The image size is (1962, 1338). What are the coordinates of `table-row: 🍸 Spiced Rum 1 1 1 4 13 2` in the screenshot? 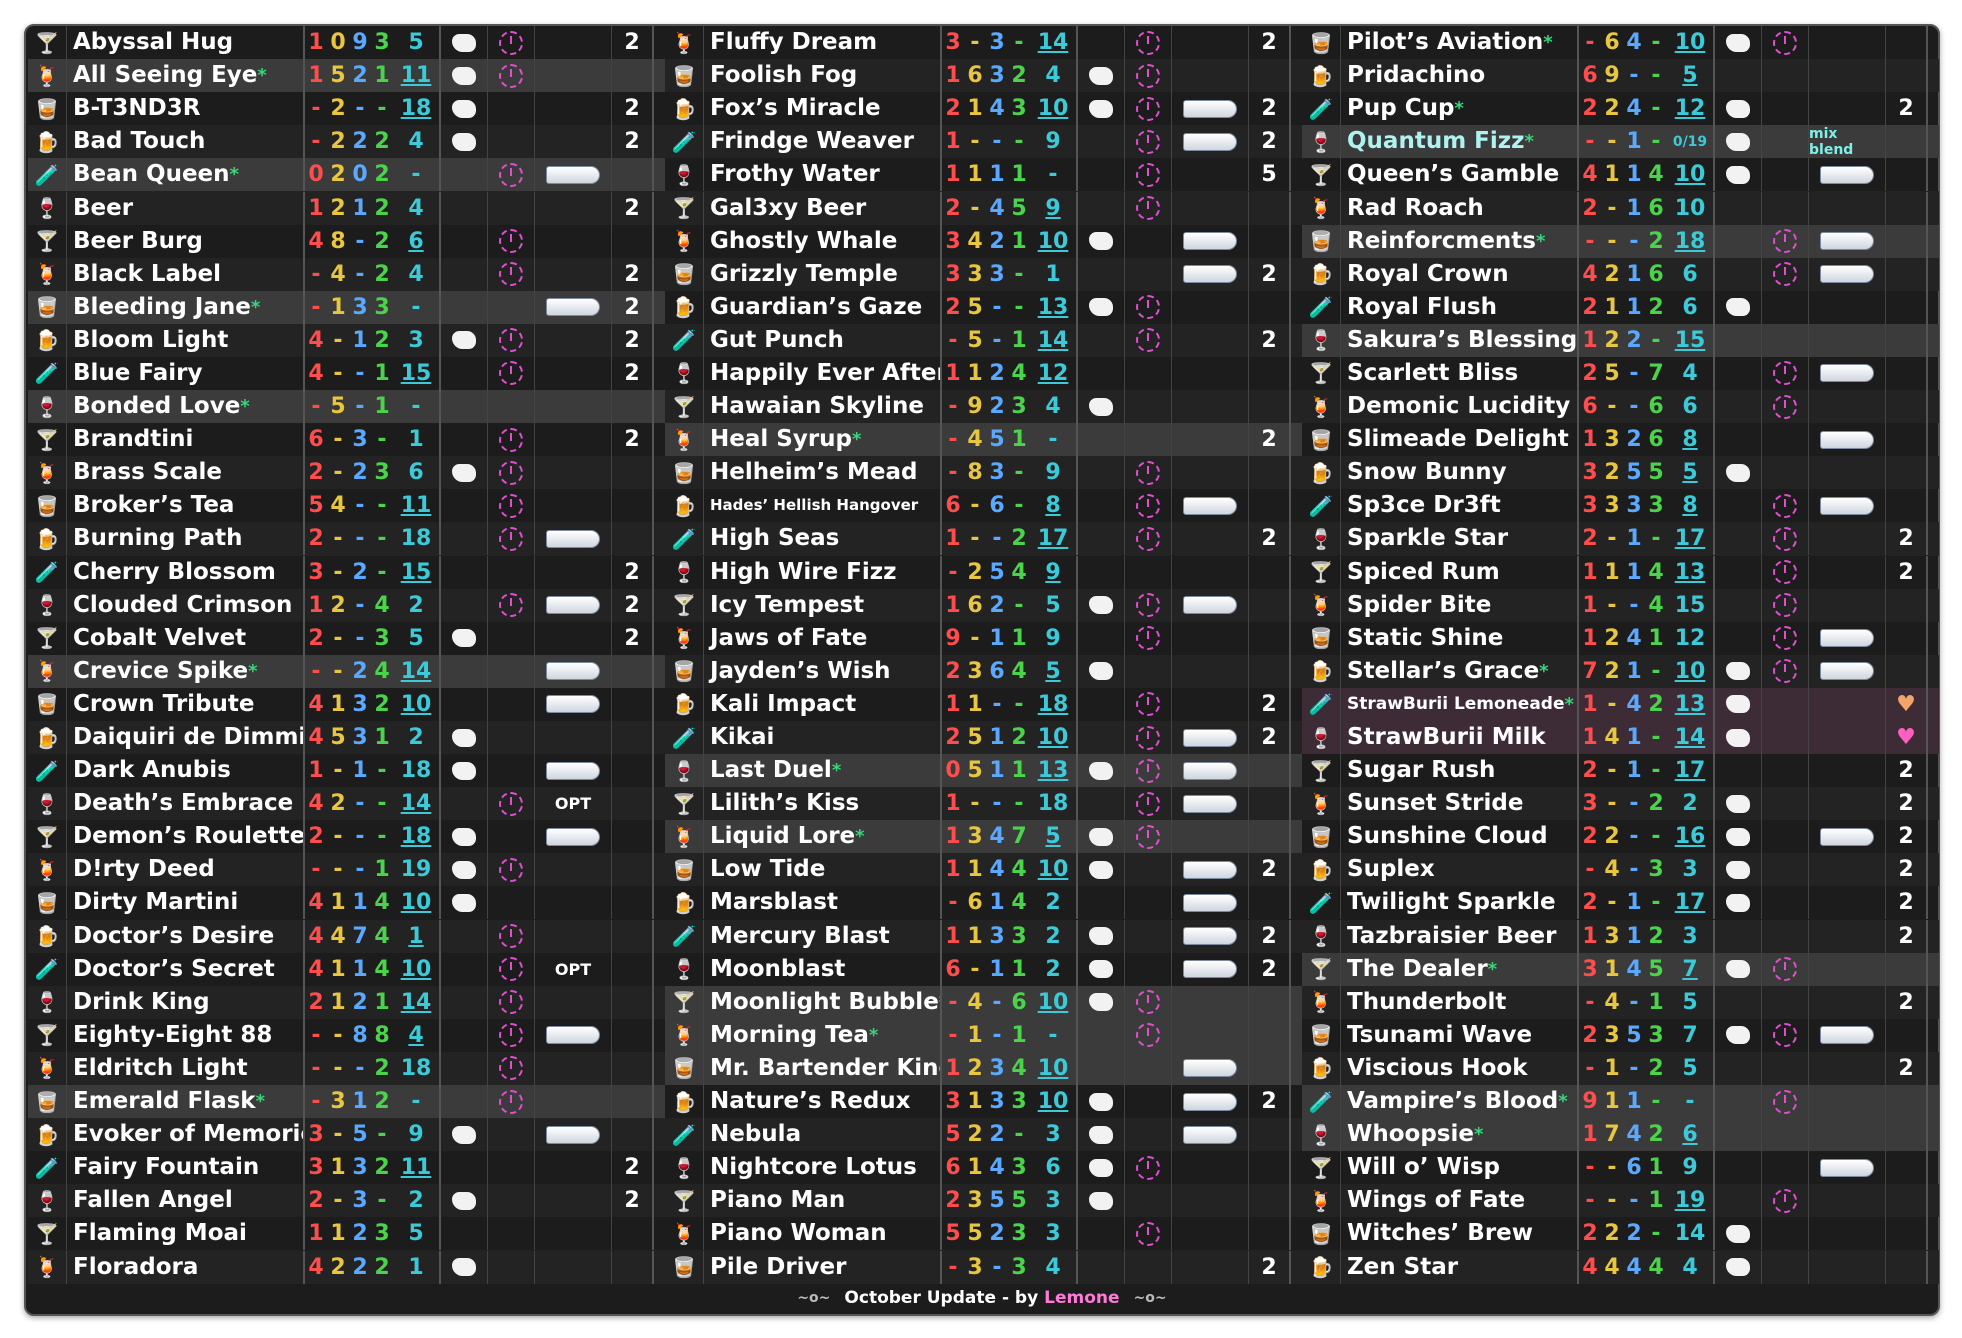 It's located at (1620, 572).